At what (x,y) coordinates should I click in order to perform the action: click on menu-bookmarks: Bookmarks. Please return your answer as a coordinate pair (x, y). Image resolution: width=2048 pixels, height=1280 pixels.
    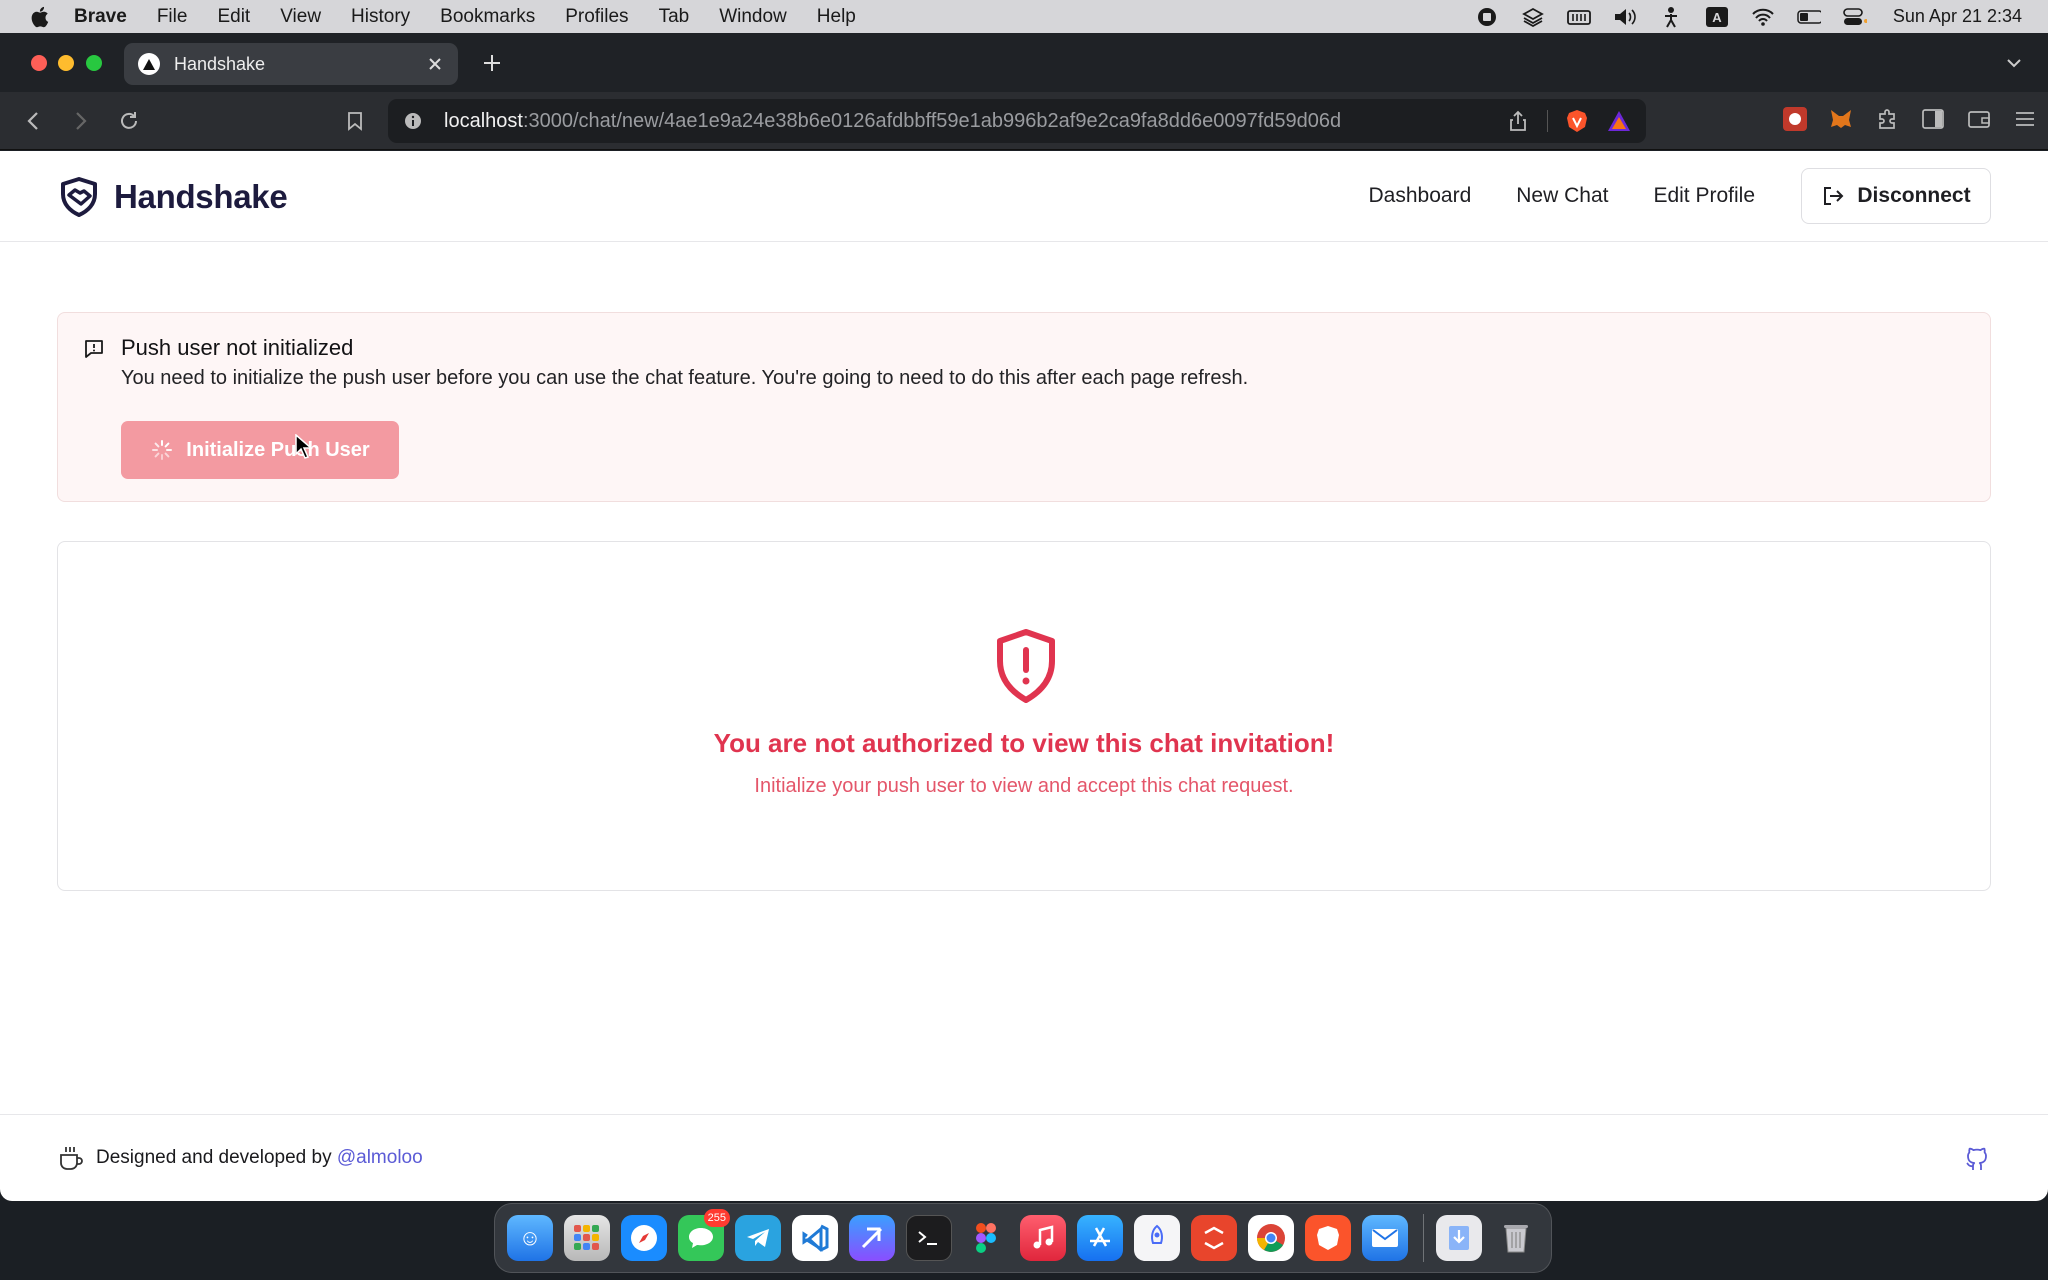
    Looking at the image, I should click on (487, 17).